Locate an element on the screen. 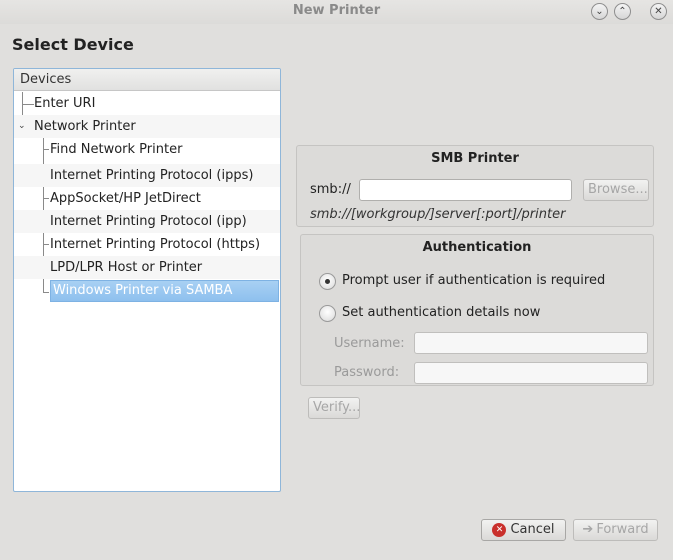  tree-item-windows-samba: Windows Printer via SAMBA is located at coordinates (147, 291).